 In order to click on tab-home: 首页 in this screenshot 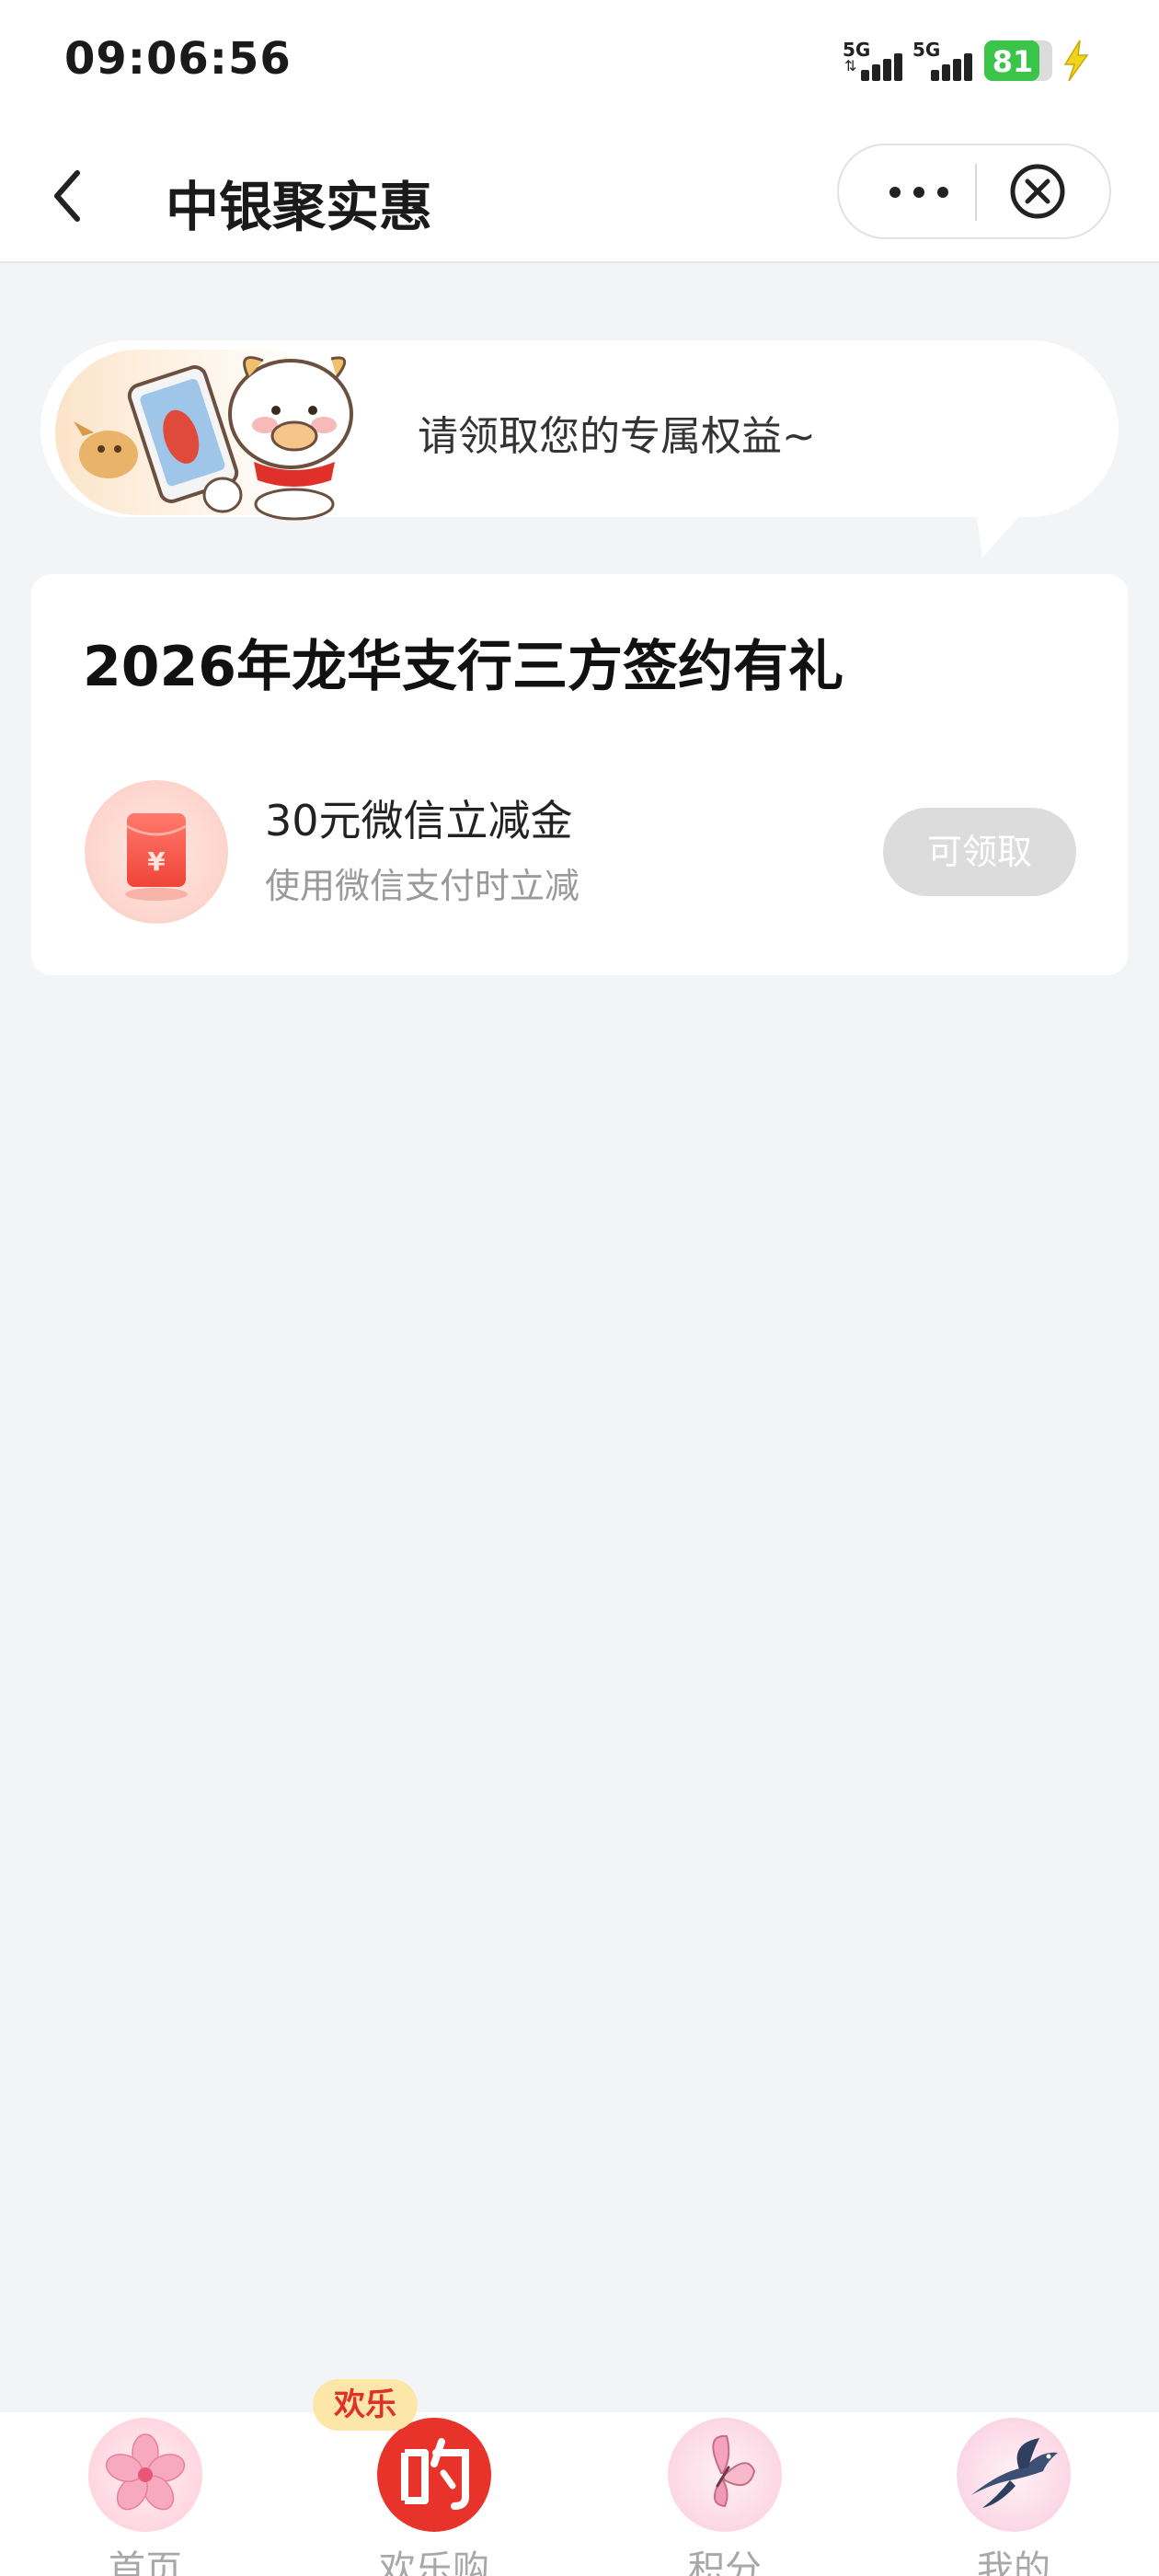, I will do `click(145, 2494)`.